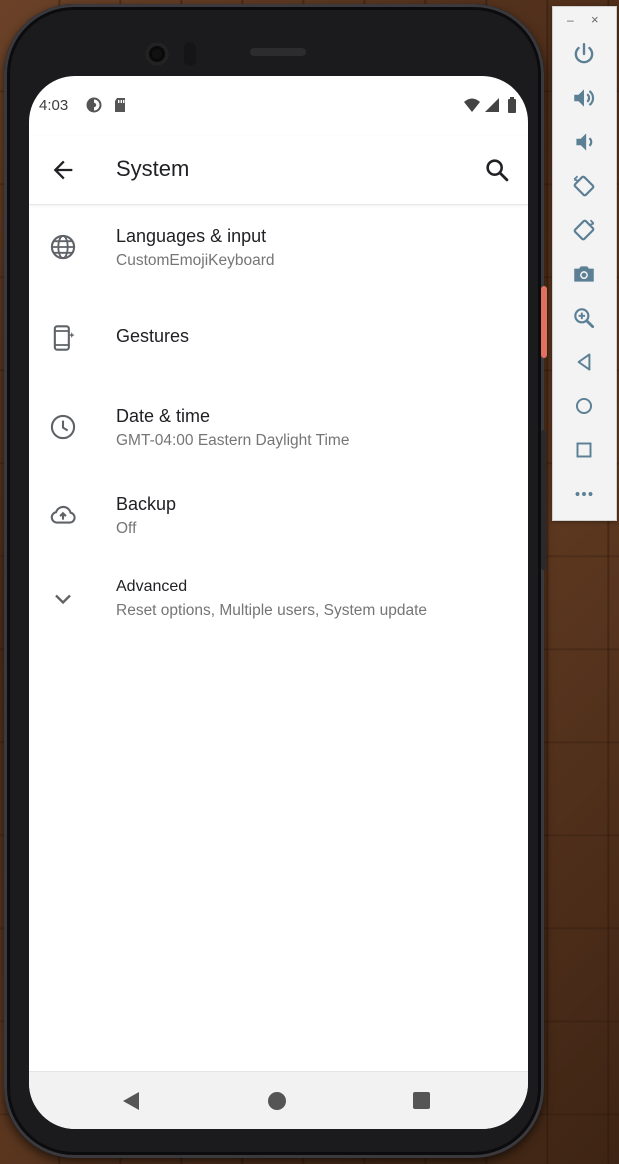  What do you see at coordinates (472, 105) in the screenshot?
I see `wifi-icon` at bounding box center [472, 105].